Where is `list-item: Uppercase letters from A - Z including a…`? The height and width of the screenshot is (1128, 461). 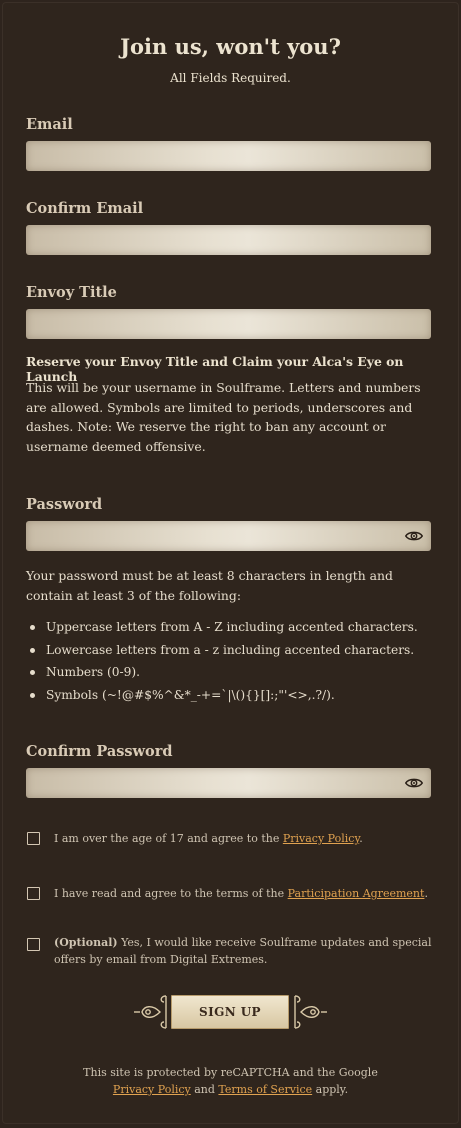 list-item: Uppercase letters from A - Z including a… is located at coordinates (236, 627).